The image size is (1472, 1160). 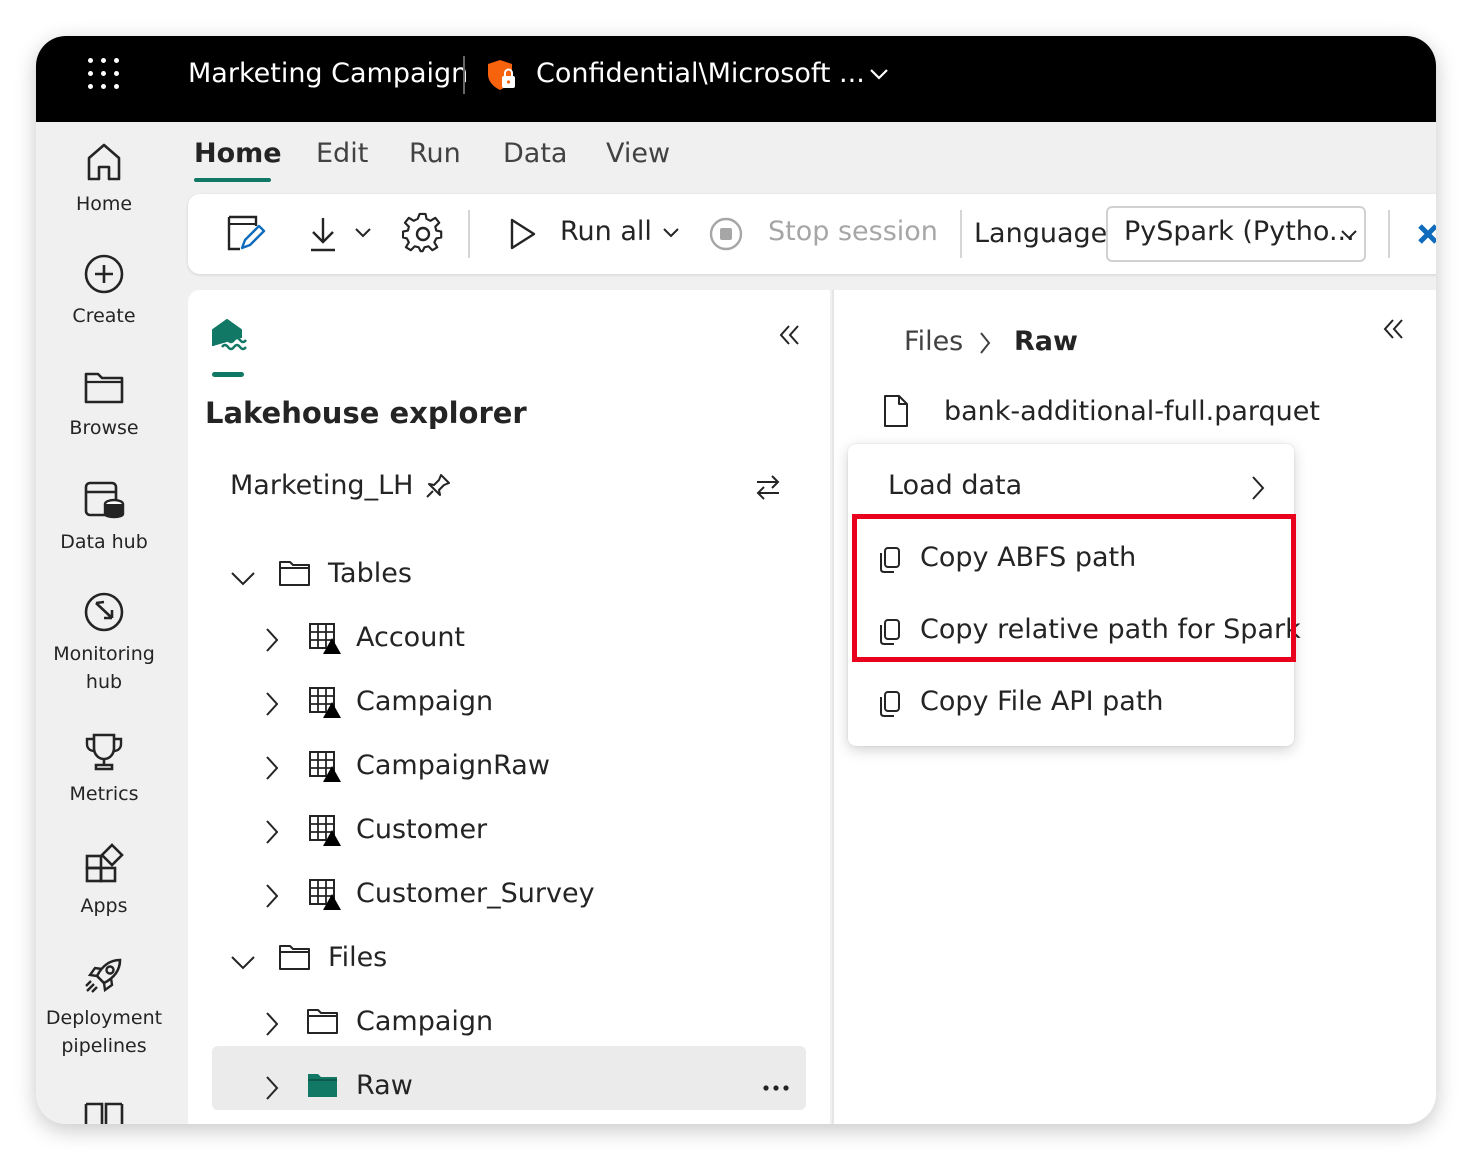 I want to click on more-options-icon, so click(x=776, y=1088).